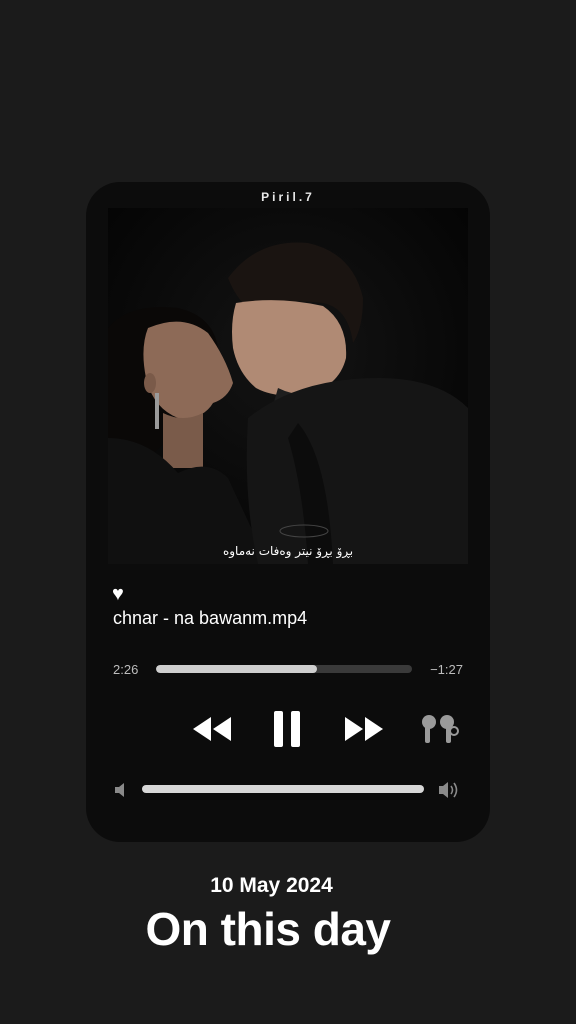 This screenshot has width=576, height=1024. Describe the element at coordinates (126, 669) in the screenshot. I see `elapsed-time: 2:26` at that location.